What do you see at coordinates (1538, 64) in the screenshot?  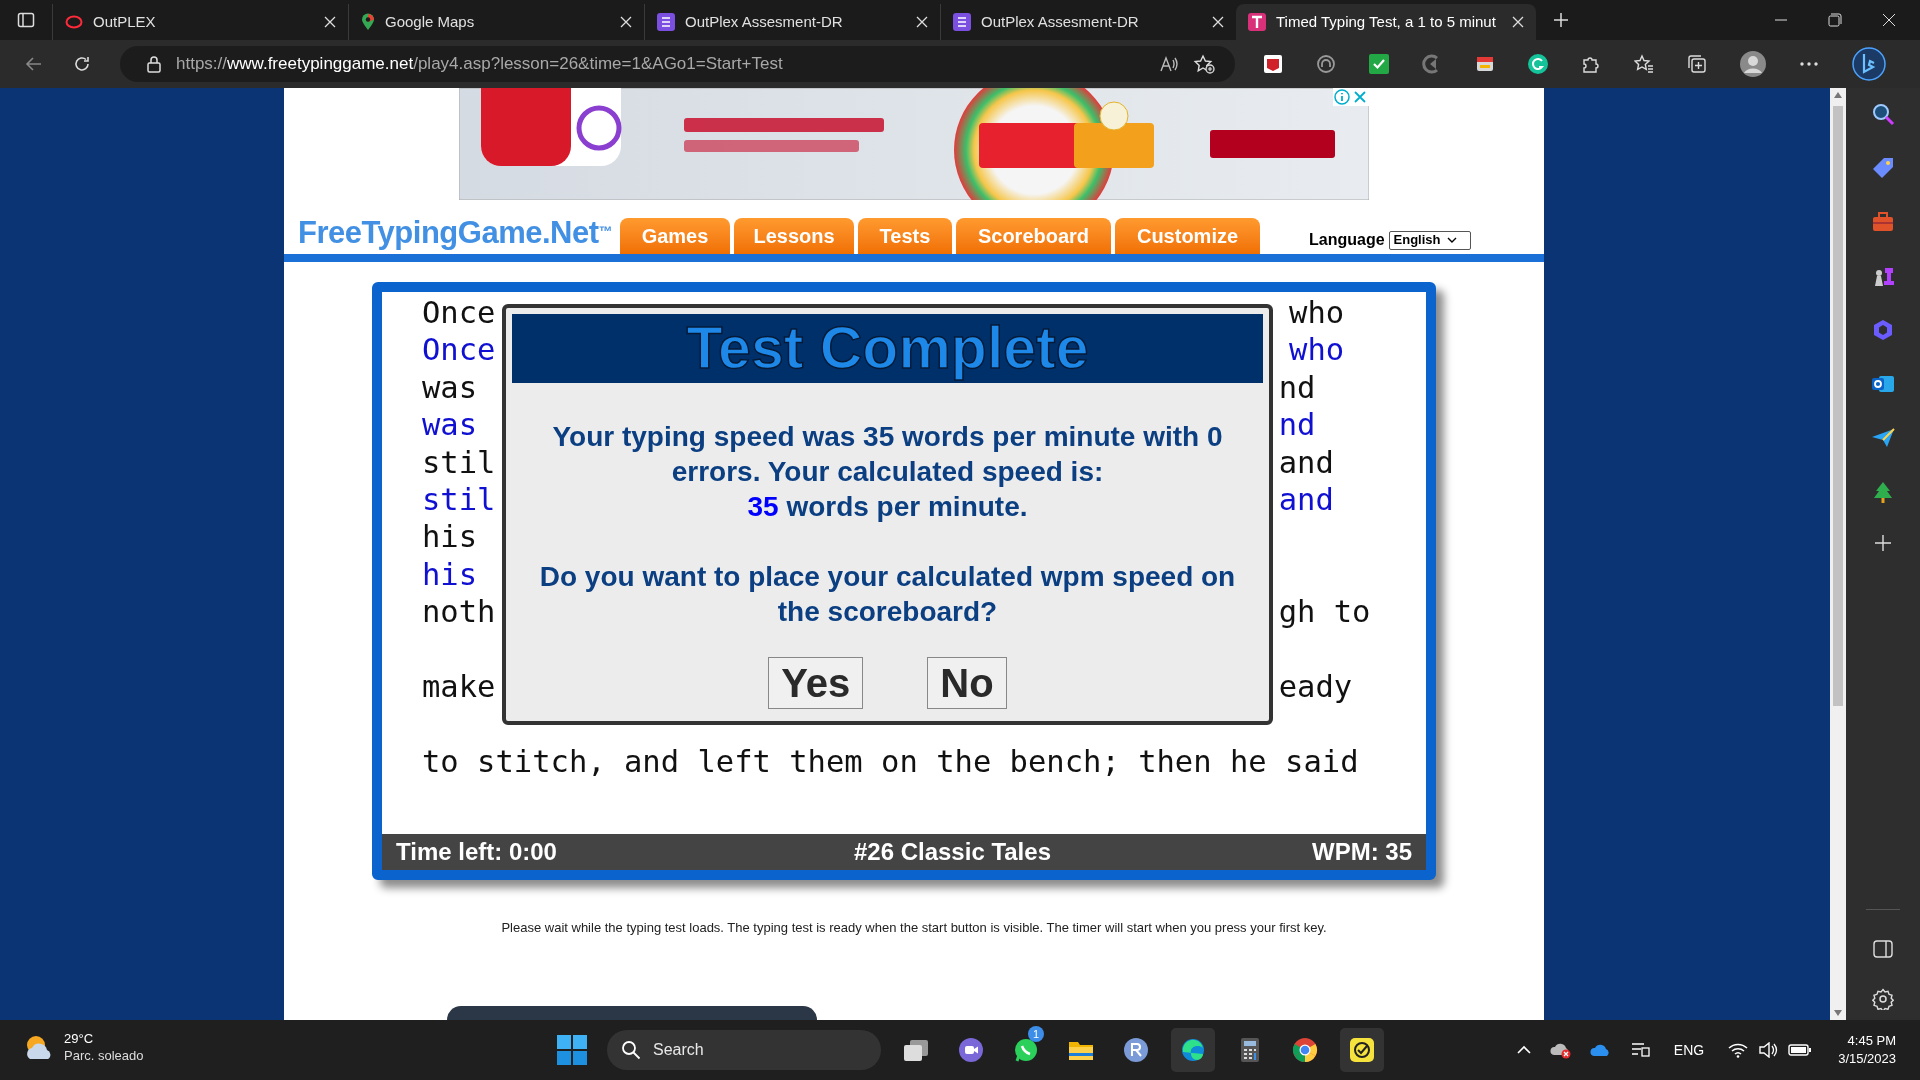 I see `grammar-icon` at bounding box center [1538, 64].